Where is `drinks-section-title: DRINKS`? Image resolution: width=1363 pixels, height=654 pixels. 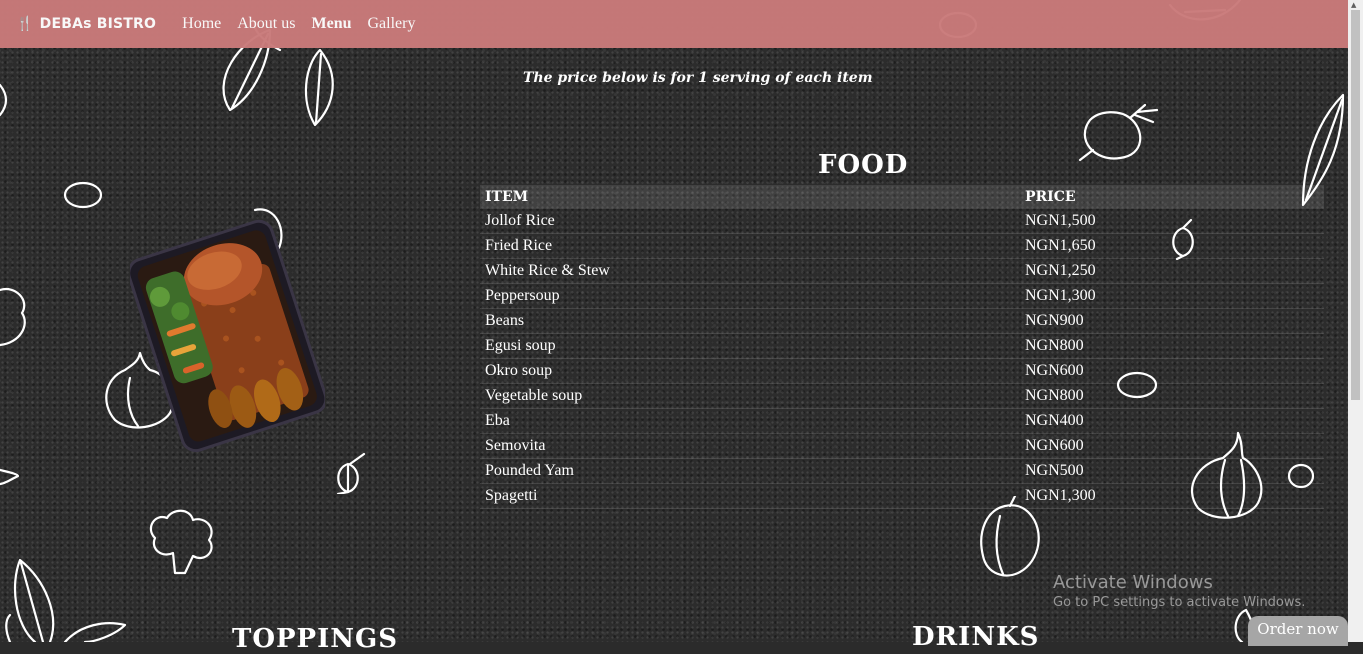 drinks-section-title: DRINKS is located at coordinates (976, 637).